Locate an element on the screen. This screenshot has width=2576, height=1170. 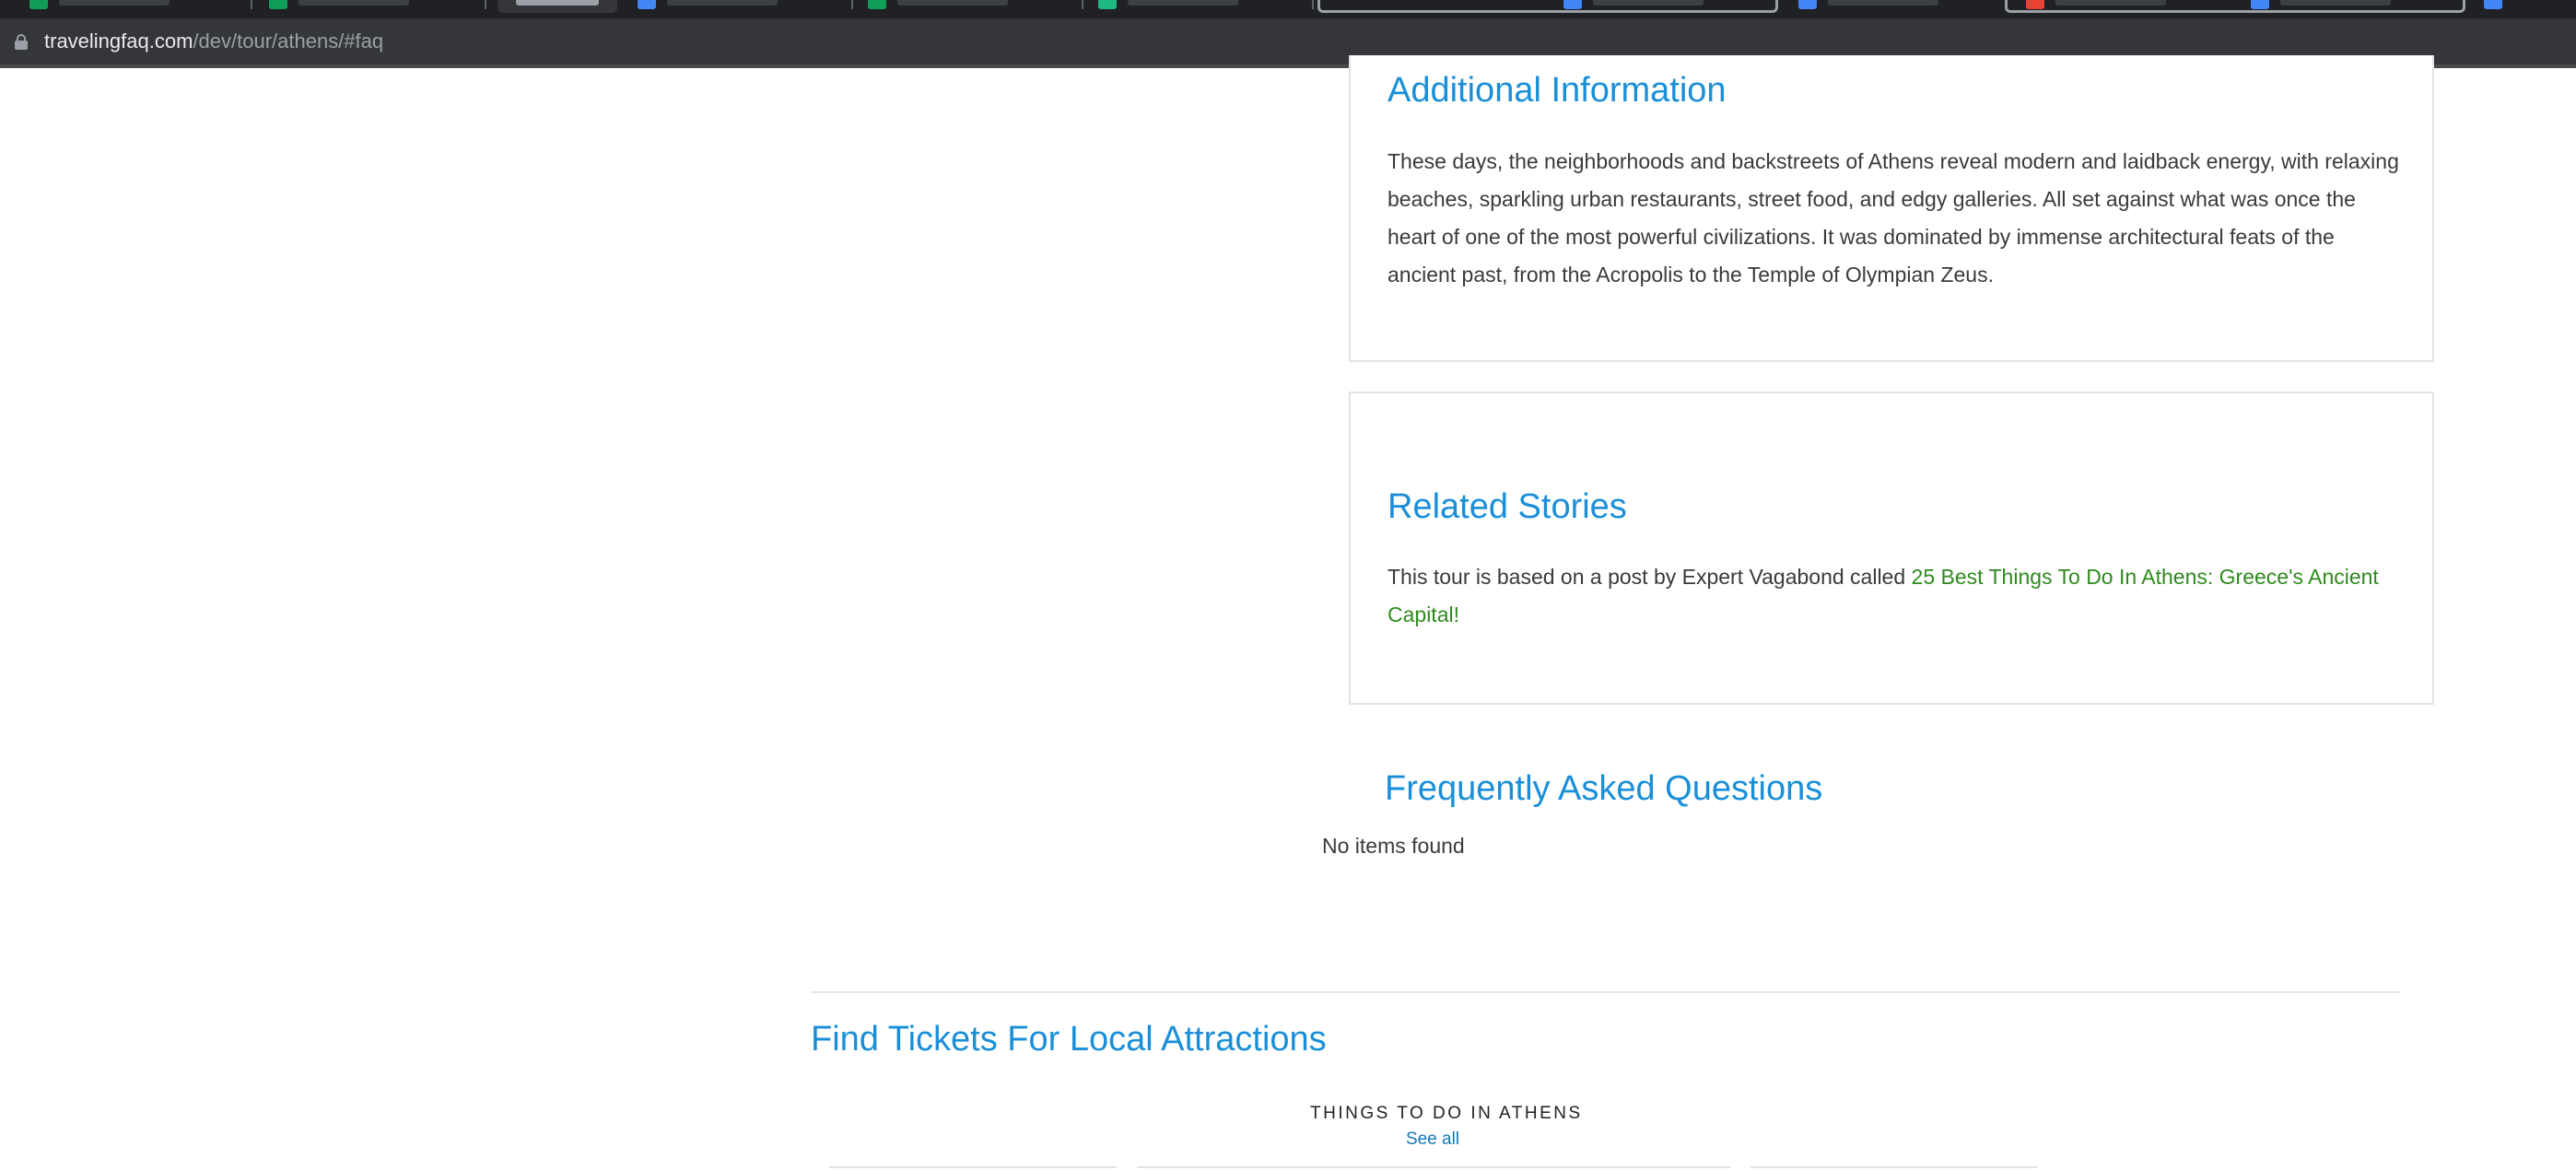
additional-information-title: Additional Information is located at coordinates (1557, 90).